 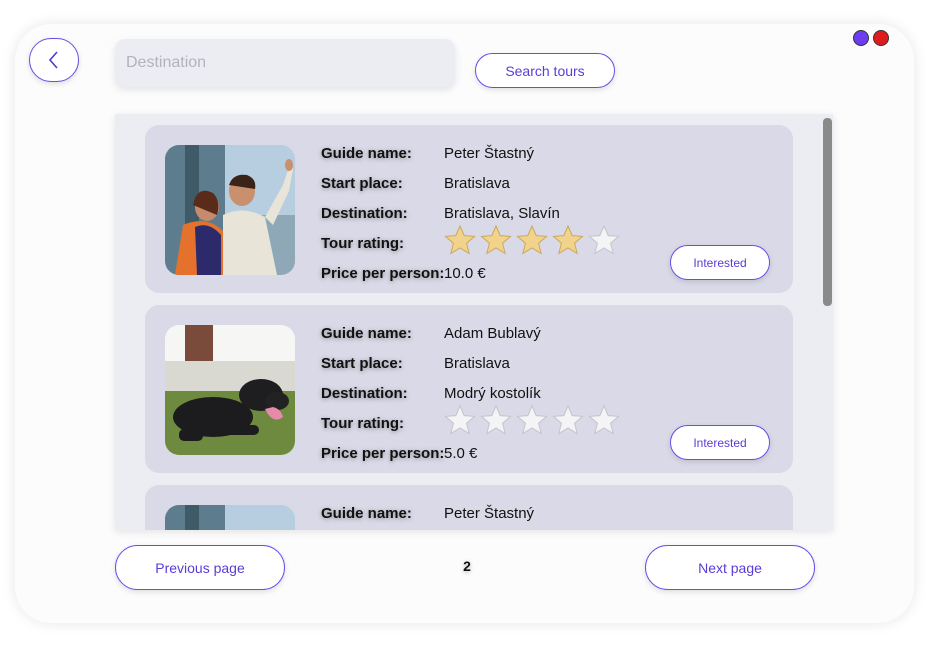 What do you see at coordinates (492, 333) in the screenshot?
I see `guide-name-value: Adam Bublavý` at bounding box center [492, 333].